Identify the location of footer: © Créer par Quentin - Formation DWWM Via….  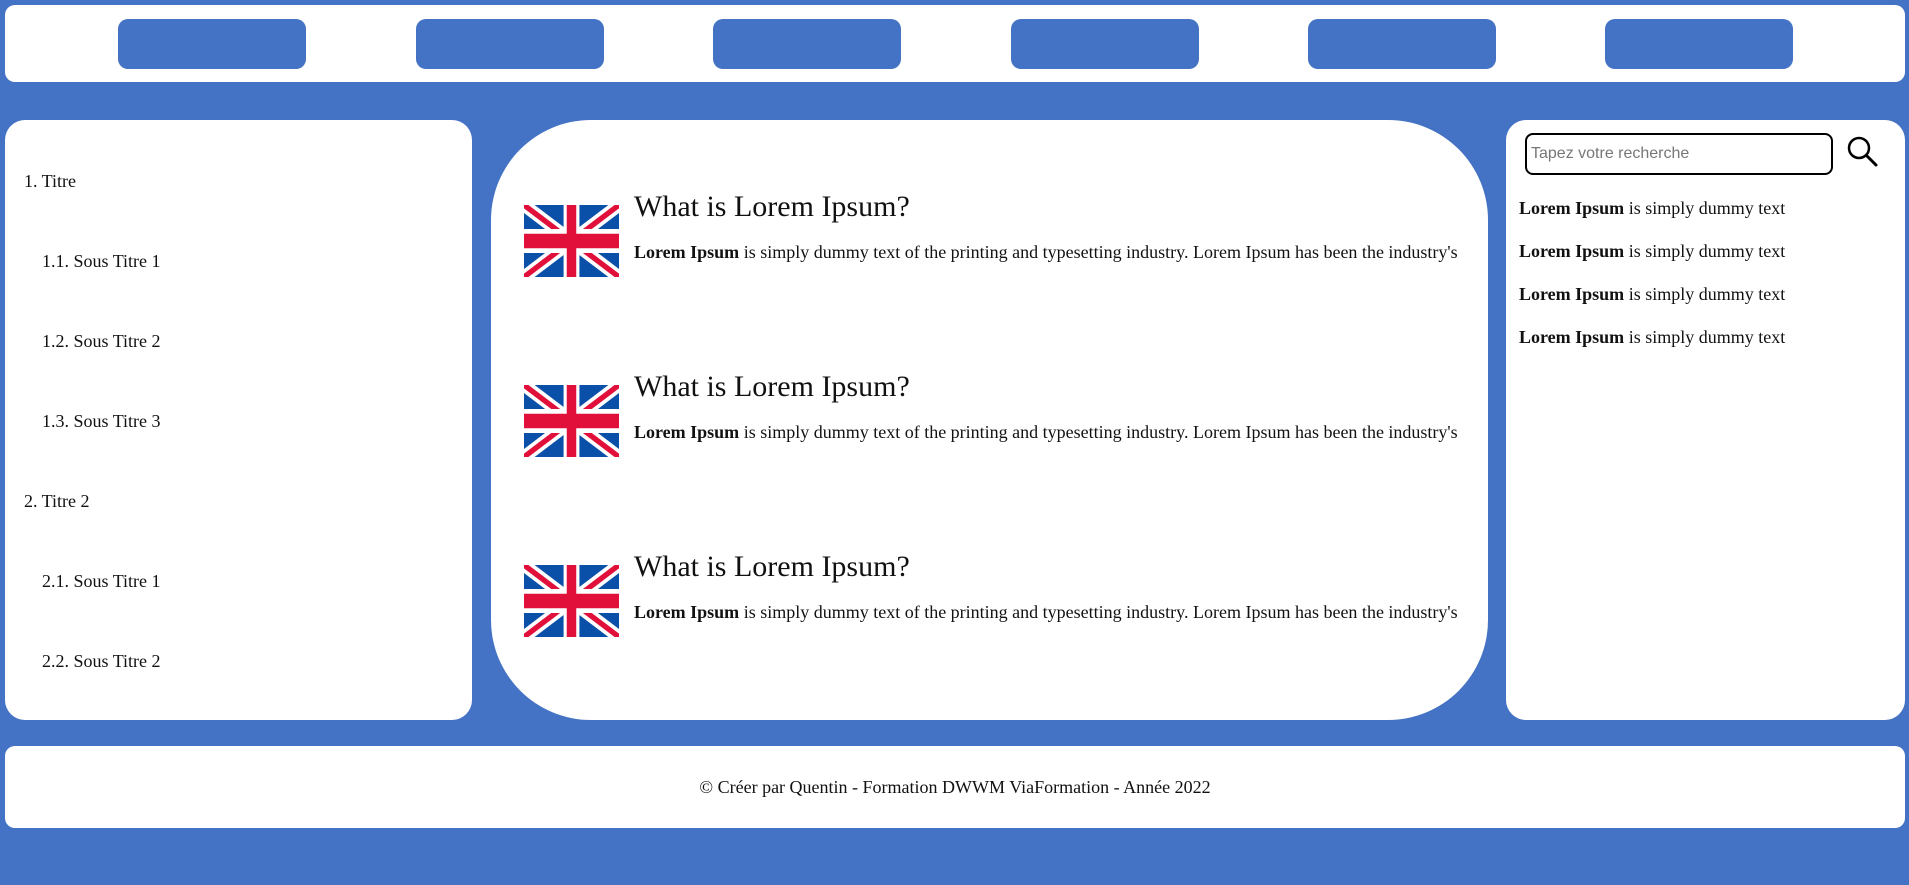
(955, 787).